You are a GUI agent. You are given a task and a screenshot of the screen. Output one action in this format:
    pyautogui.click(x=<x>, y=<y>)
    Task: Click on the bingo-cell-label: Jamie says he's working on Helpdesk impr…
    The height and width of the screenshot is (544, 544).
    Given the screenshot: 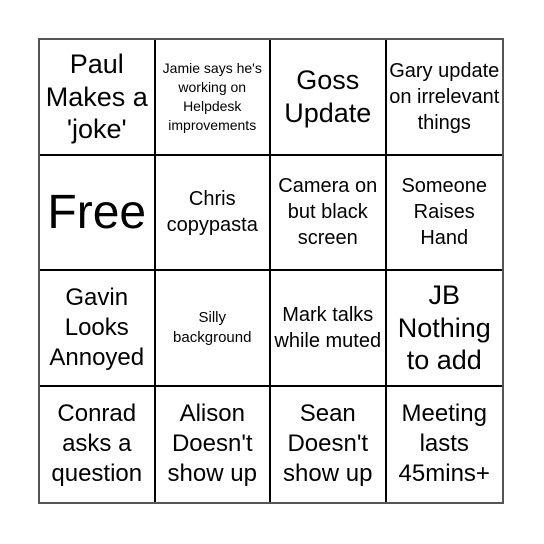 What is the action you would take?
    pyautogui.click(x=212, y=96)
    